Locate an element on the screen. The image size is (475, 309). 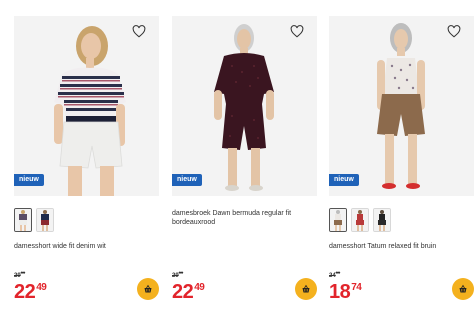
current-price: 1874 is located at coordinates (345, 292).